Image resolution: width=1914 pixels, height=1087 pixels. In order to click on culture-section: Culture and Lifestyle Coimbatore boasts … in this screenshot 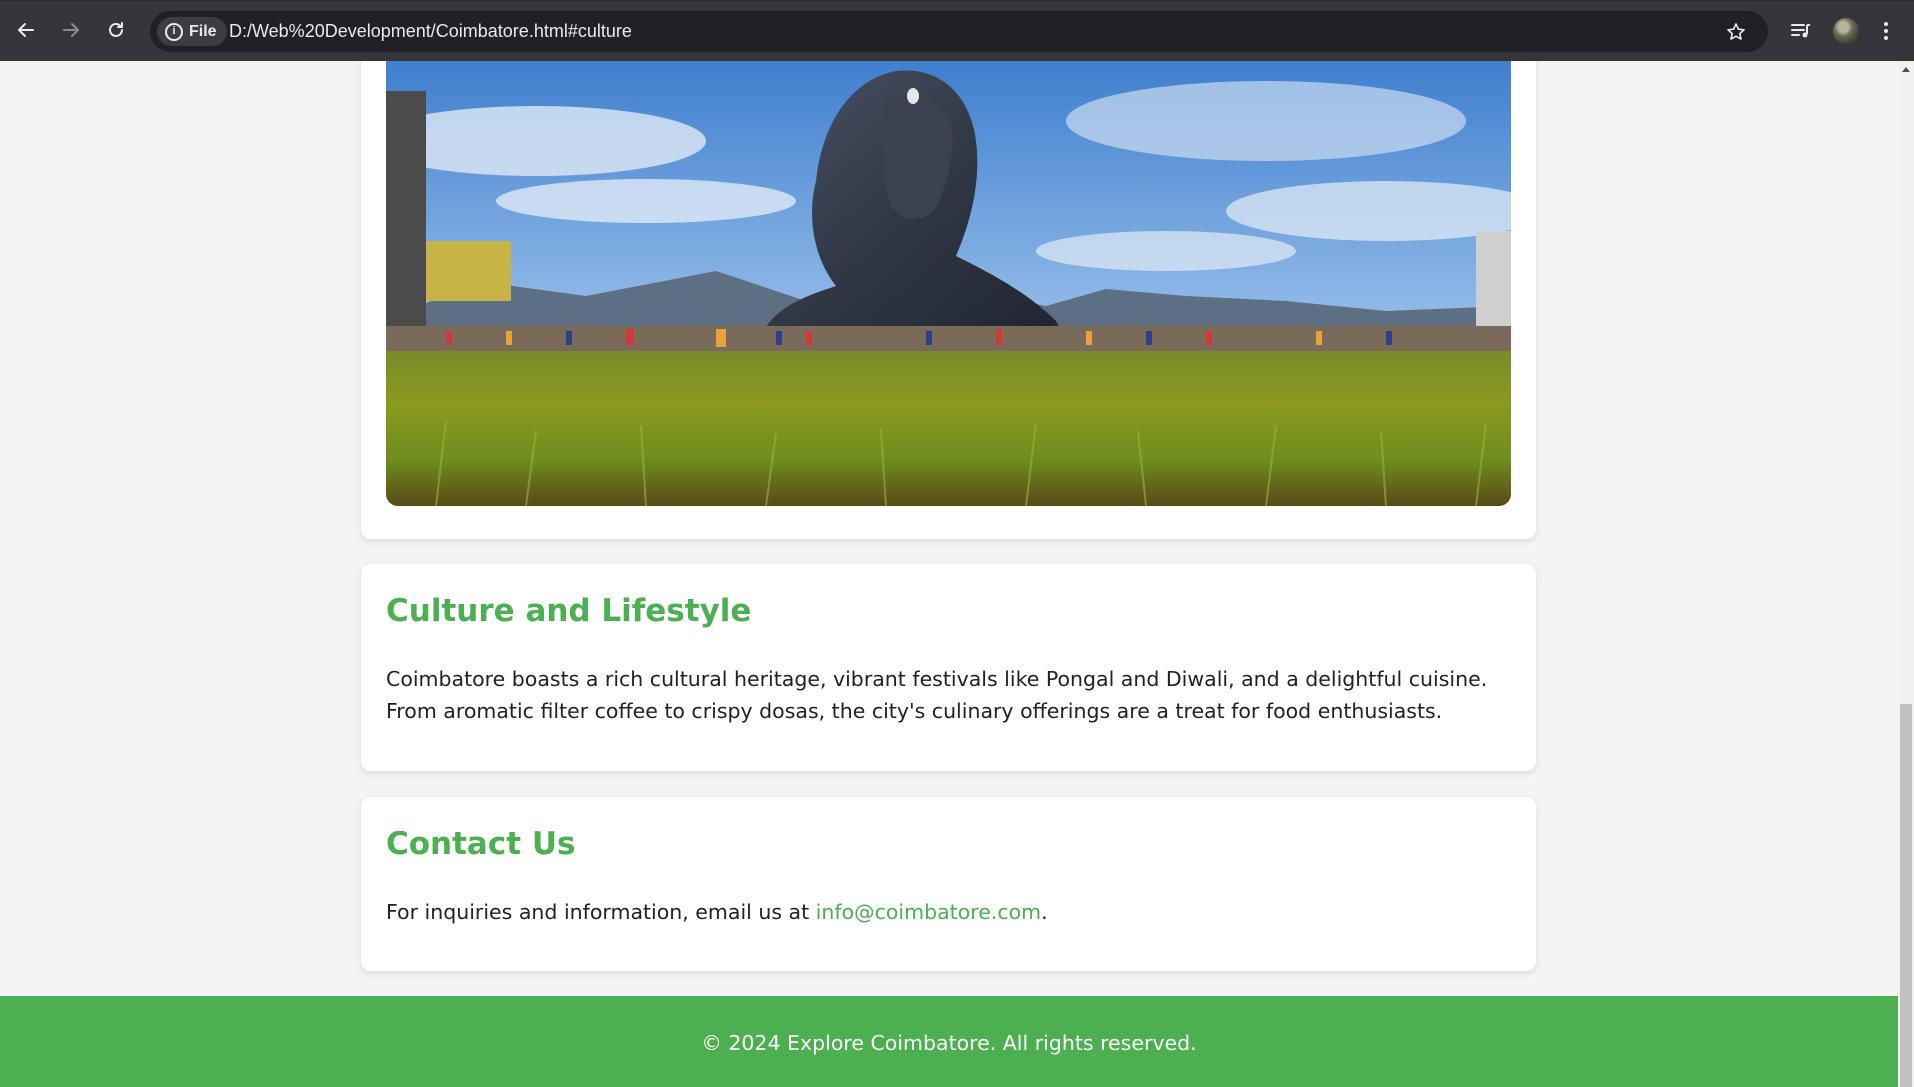, I will do `click(948, 667)`.